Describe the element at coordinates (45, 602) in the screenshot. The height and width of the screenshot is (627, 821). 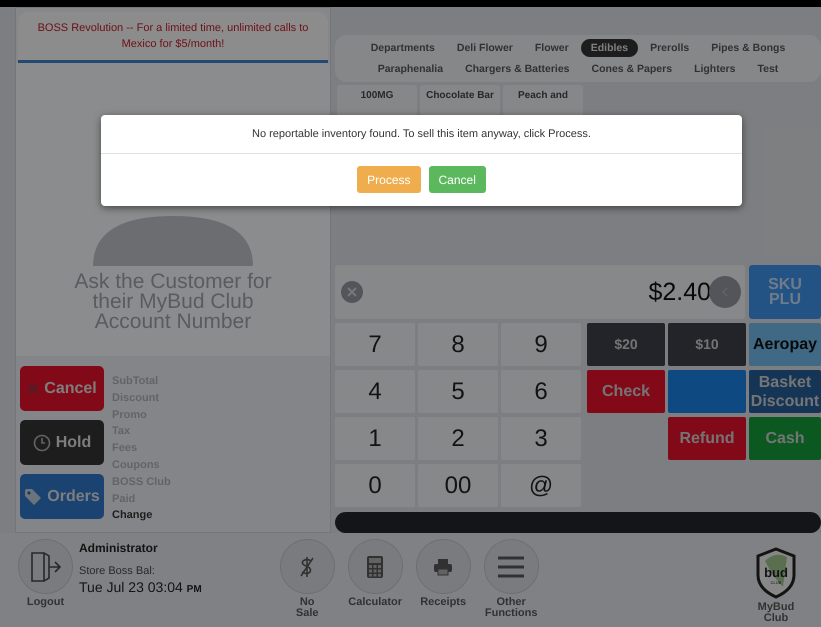
I see `logout-label: Logout` at that location.